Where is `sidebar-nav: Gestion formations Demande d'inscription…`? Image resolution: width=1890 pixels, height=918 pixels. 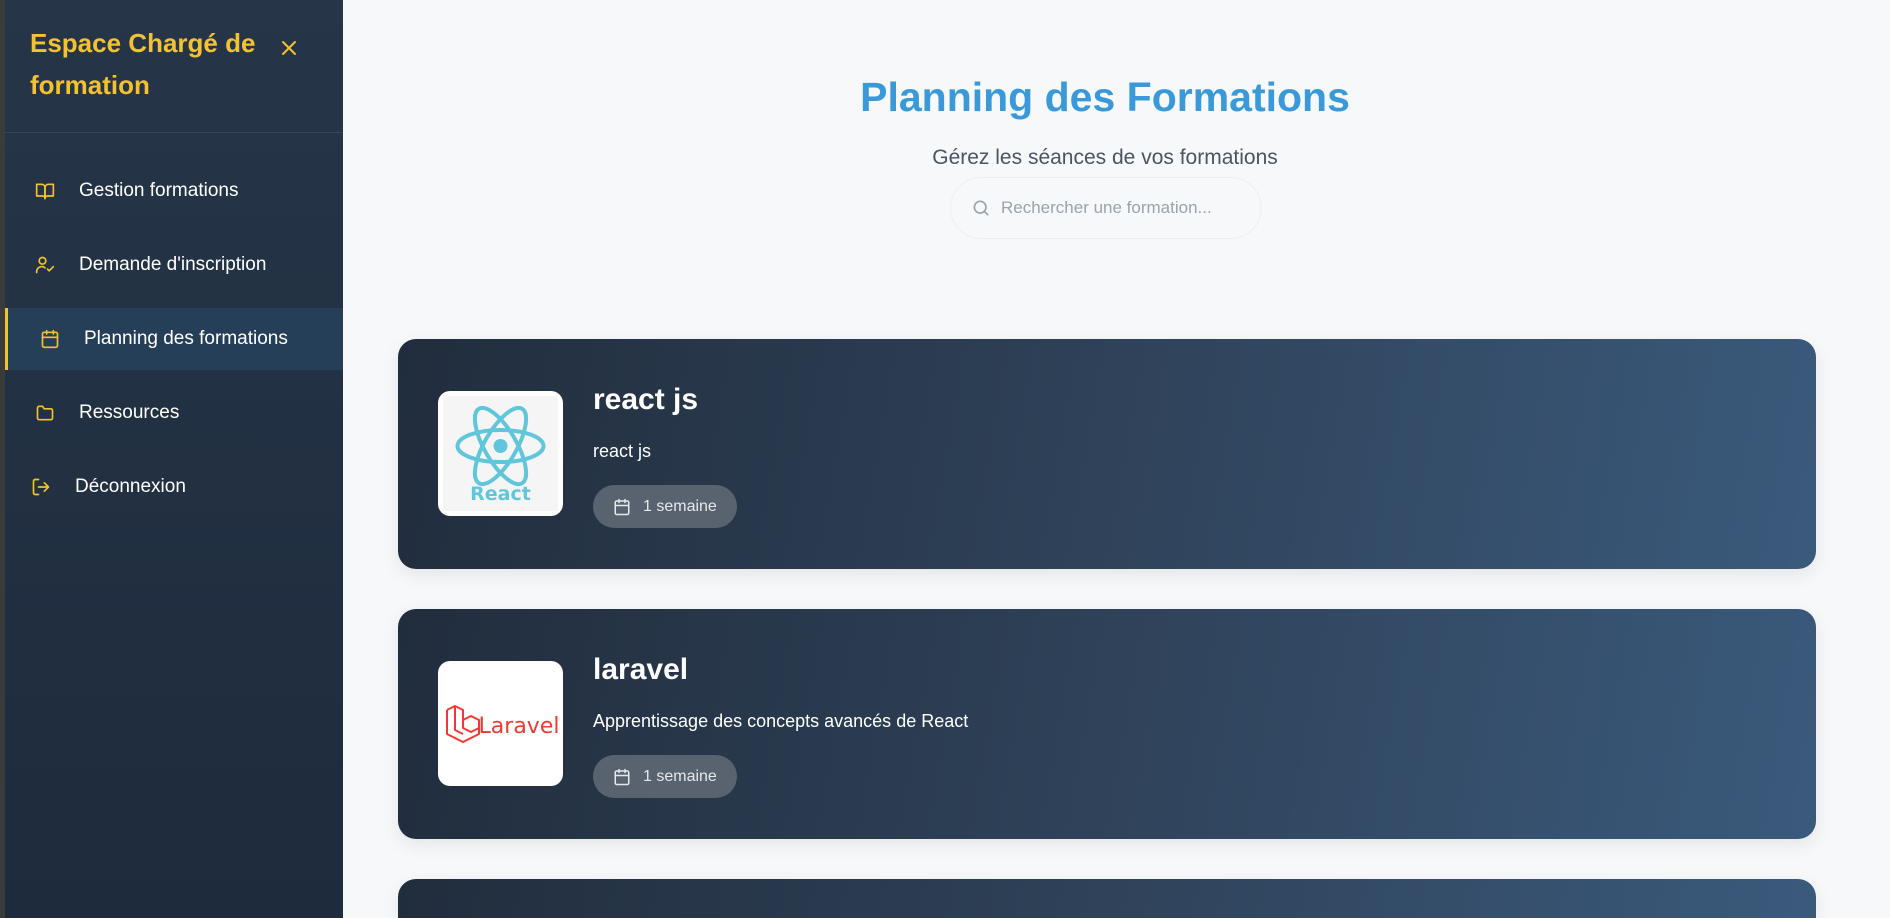
sidebar-nav: Gestion formations Demande d'inscription… is located at coordinates (174, 339).